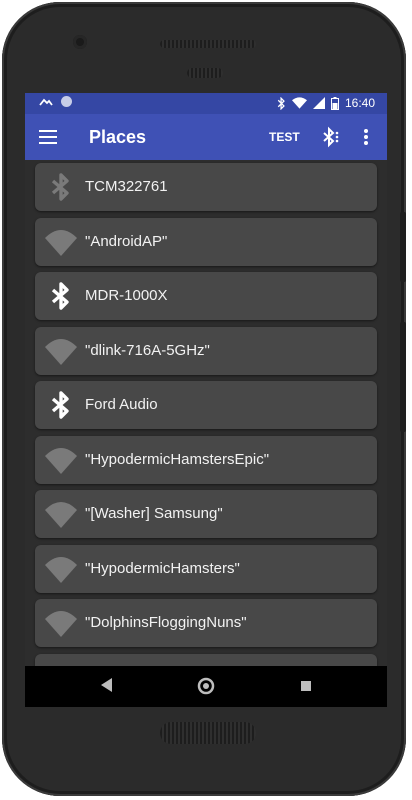  I want to click on place-card: "AndroidAP", so click(206, 241).